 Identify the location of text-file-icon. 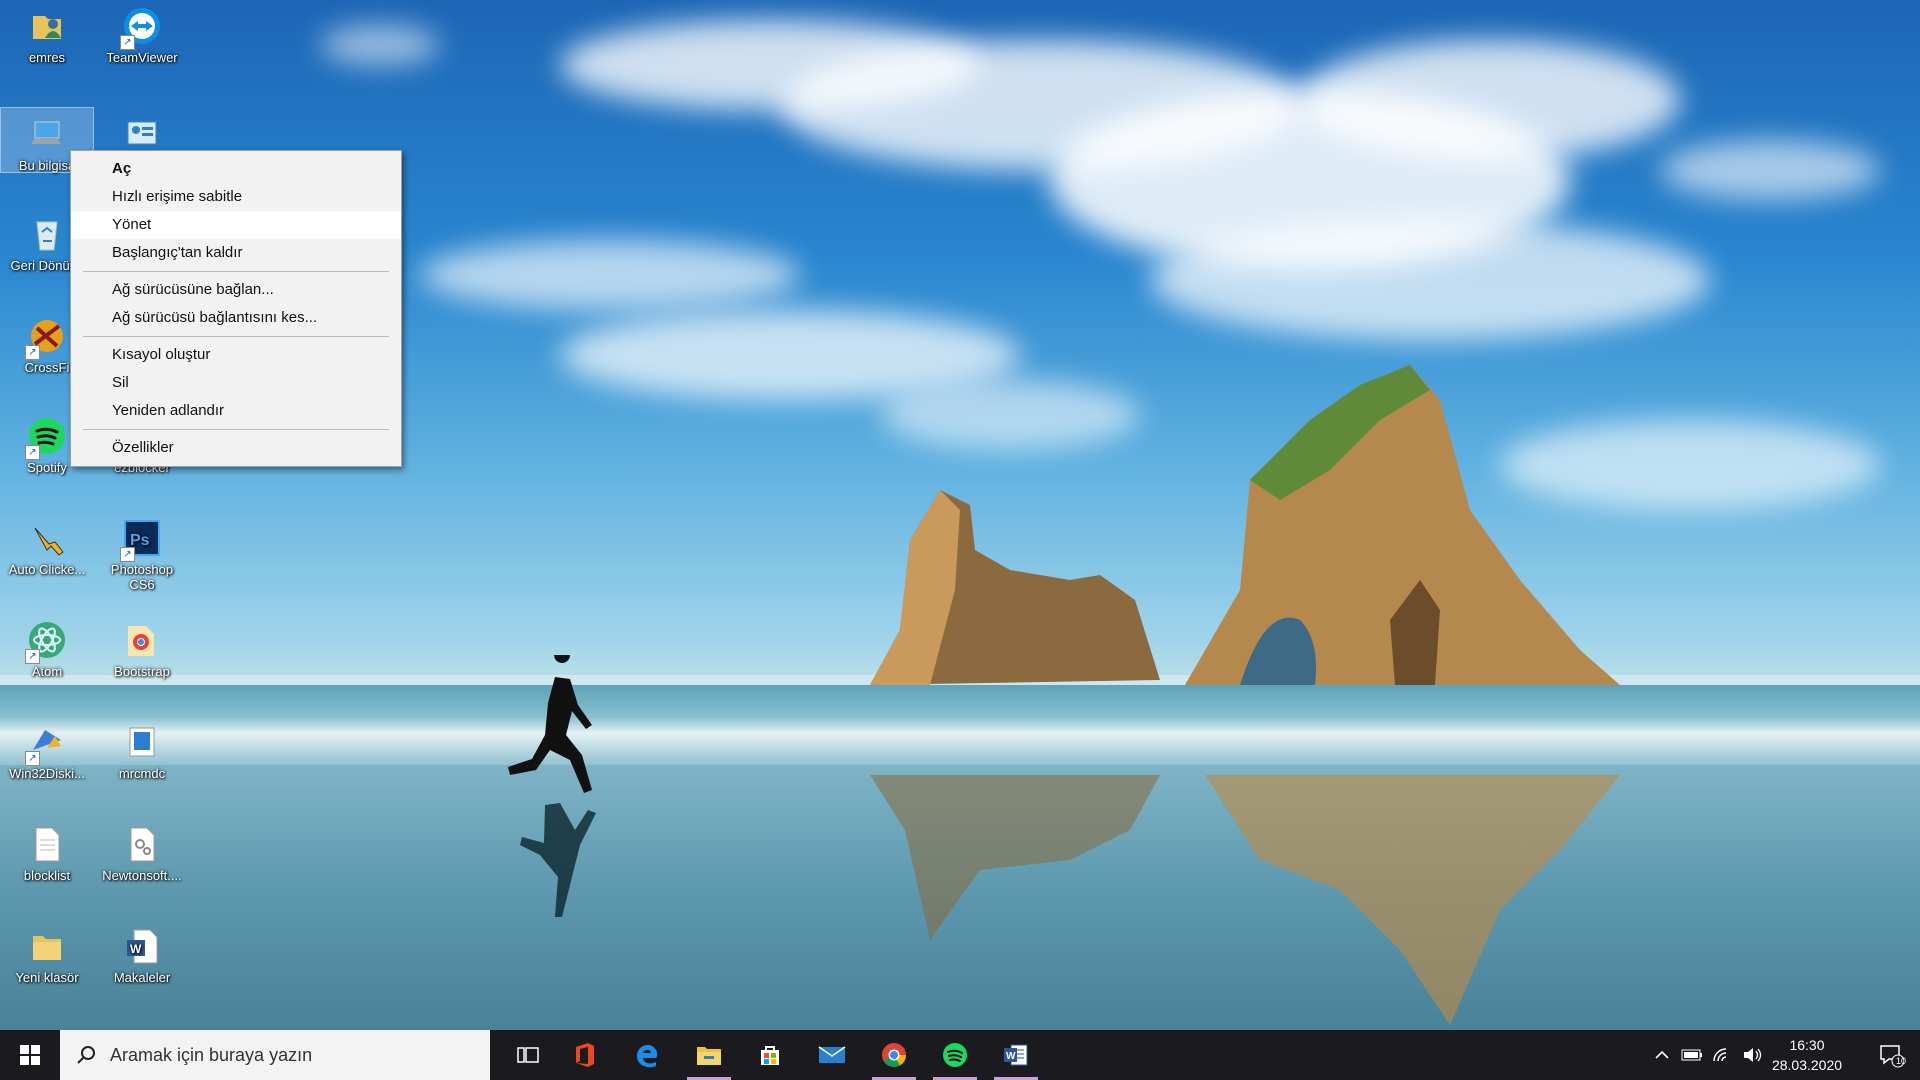
(47, 844).